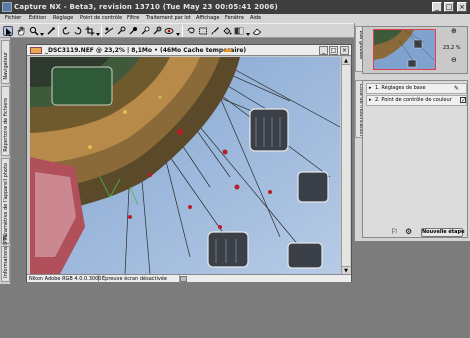 Image resolution: width=470 pixels, height=338 pixels. Describe the element at coordinates (404, 49) in the screenshot. I see `birdseye-thumbnail` at that location.